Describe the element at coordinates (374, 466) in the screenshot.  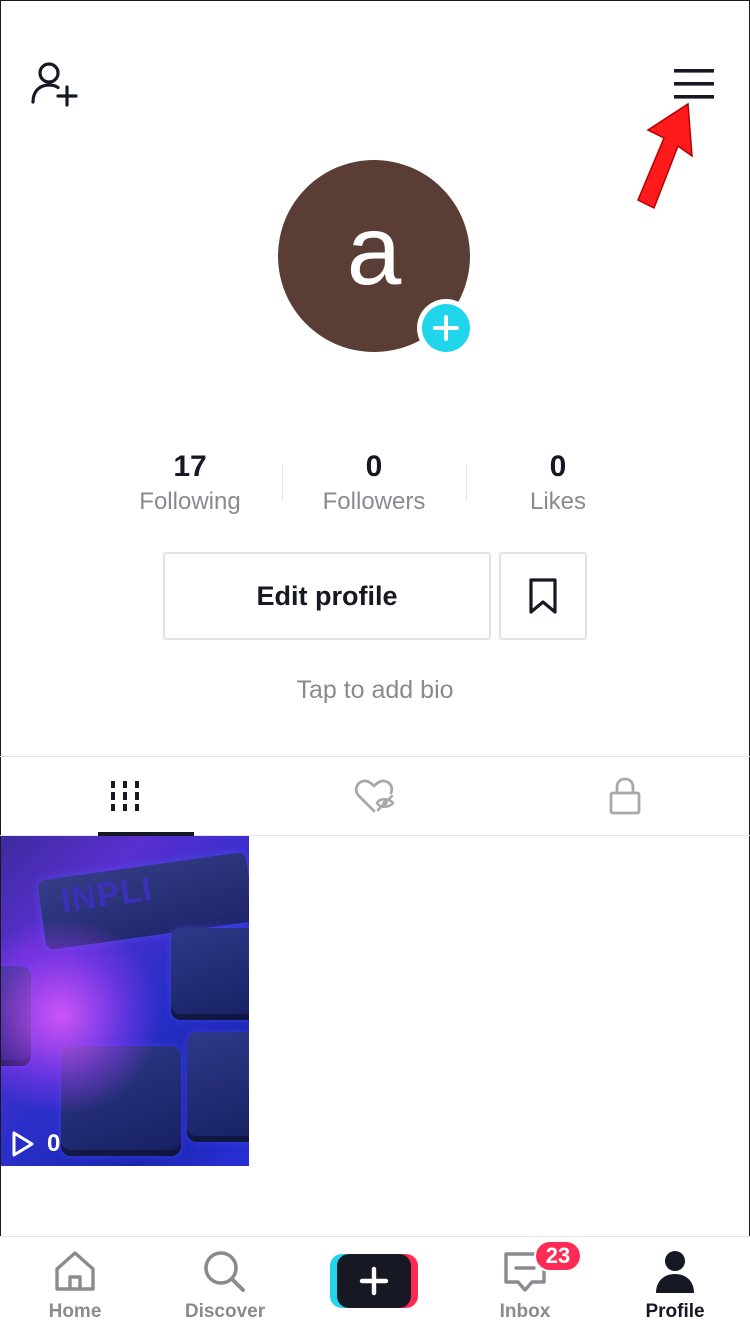
I see `followers-count: 0` at that location.